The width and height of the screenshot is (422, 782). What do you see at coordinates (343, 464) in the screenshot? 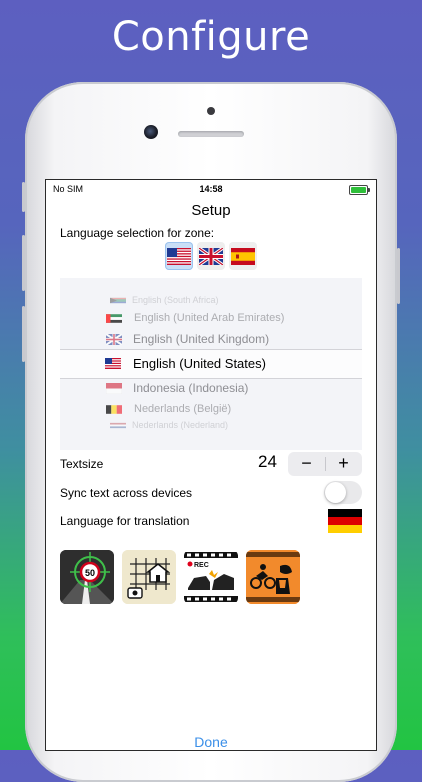
I see `textsize-increase-button: +` at bounding box center [343, 464].